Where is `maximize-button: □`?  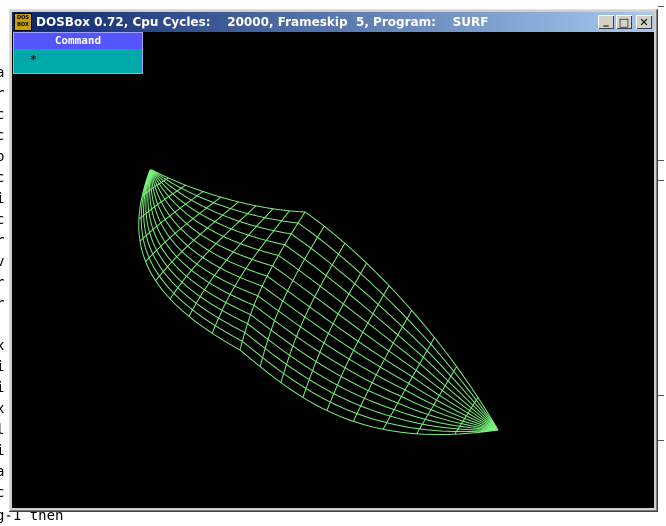 maximize-button: □ is located at coordinates (624, 22).